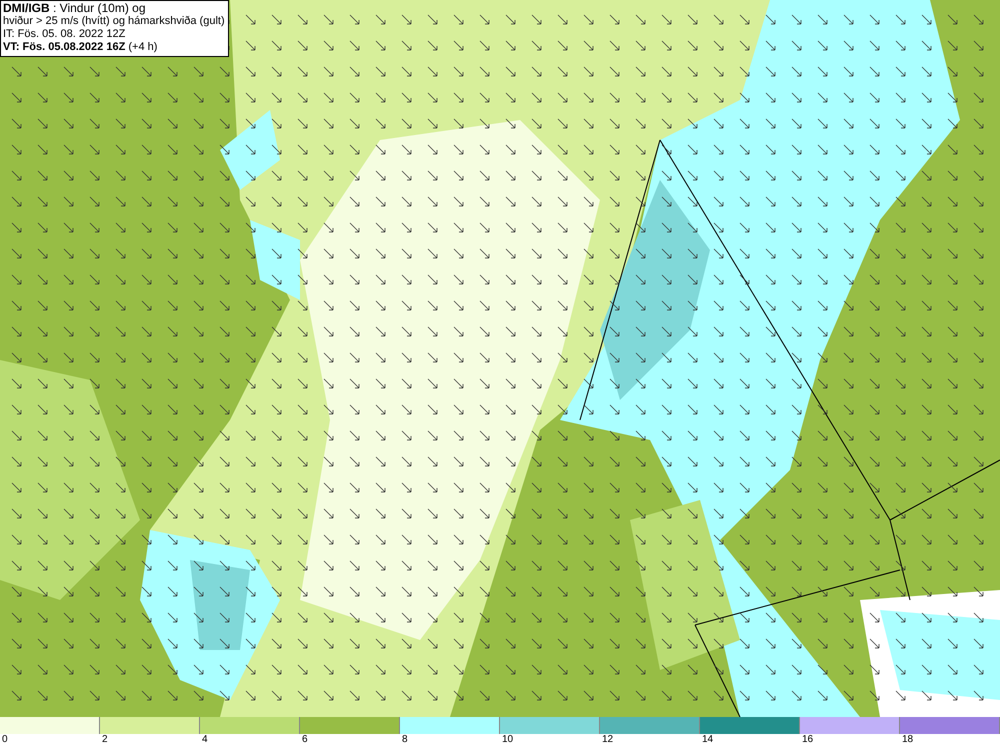 The image size is (1000, 747). What do you see at coordinates (404, 740) in the screenshot?
I see `legend-label: 8` at bounding box center [404, 740].